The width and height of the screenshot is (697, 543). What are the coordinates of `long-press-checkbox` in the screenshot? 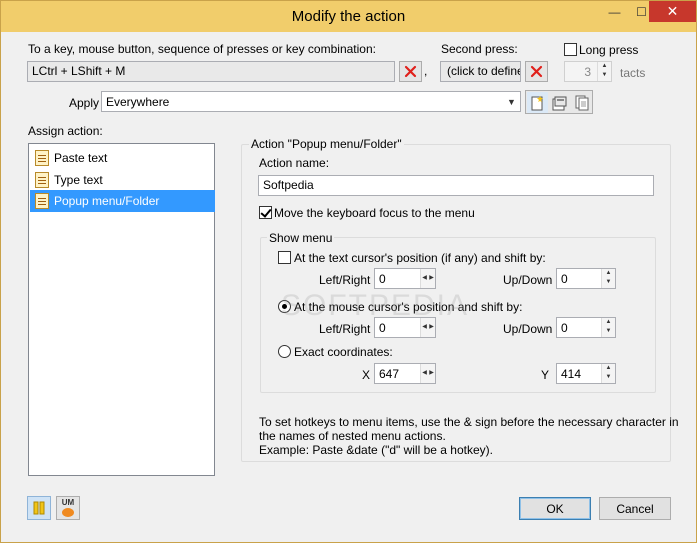 It's located at (570, 49).